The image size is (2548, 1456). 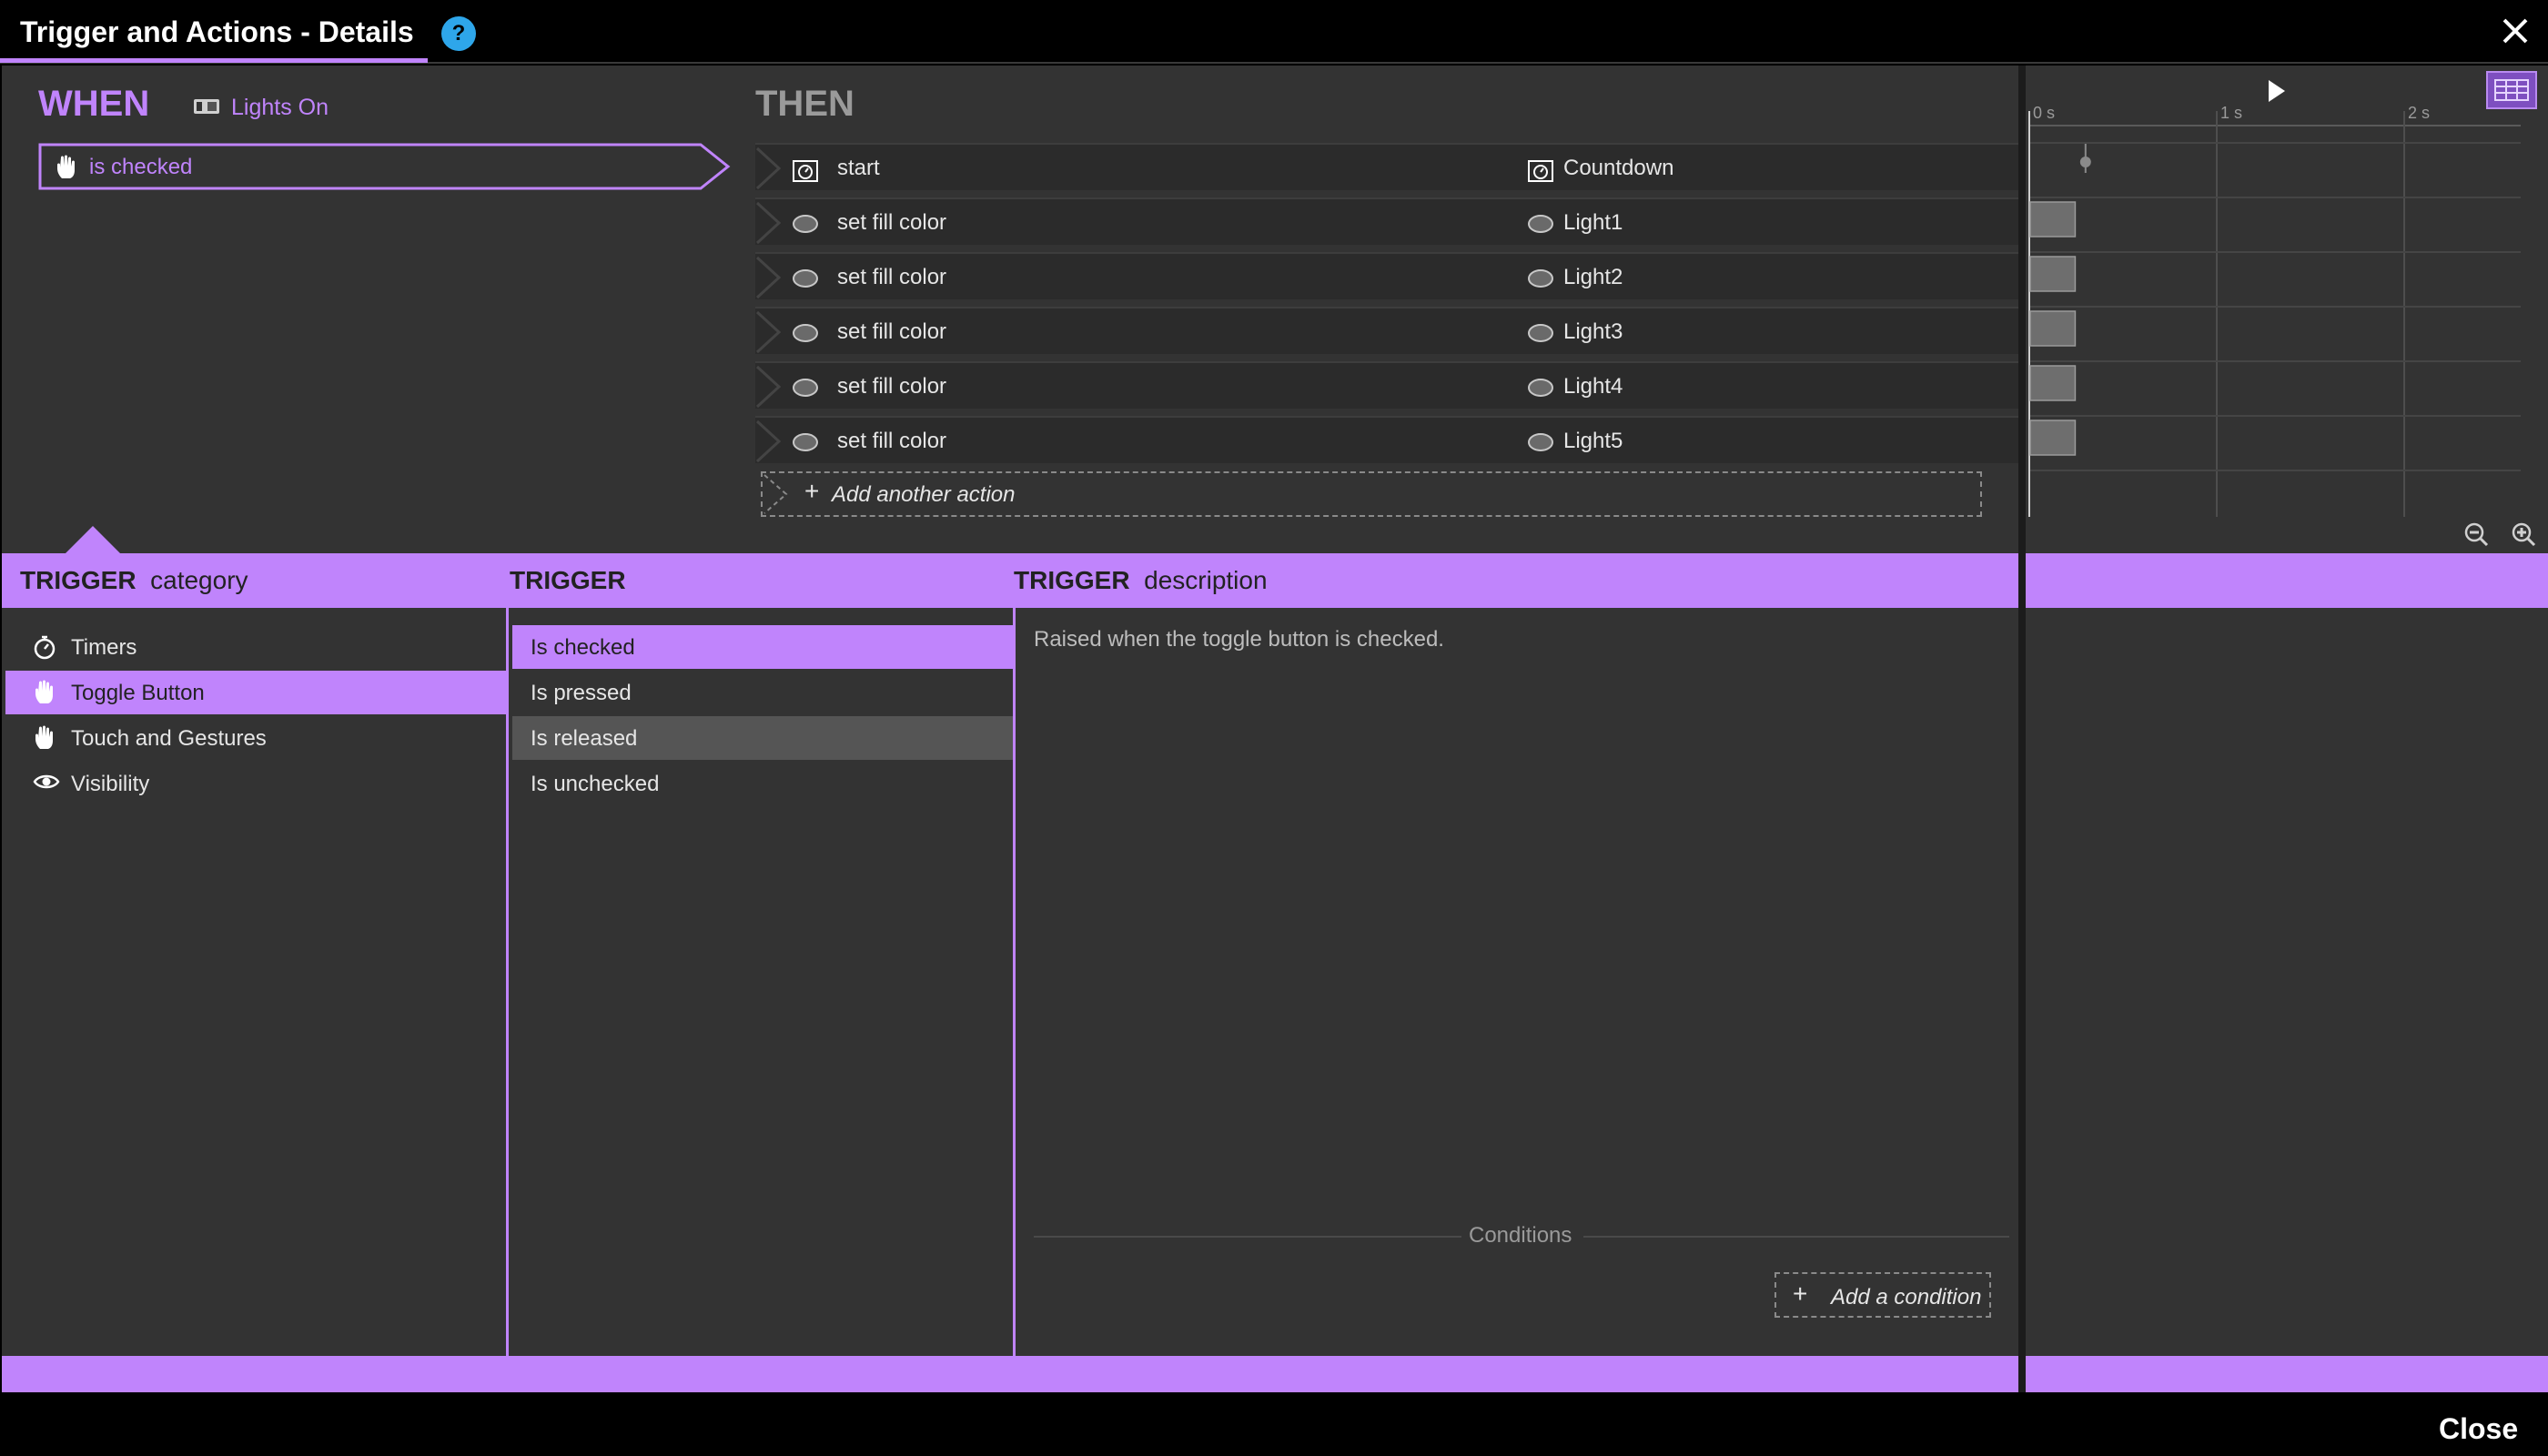 What do you see at coordinates (1907, 1297) in the screenshot?
I see `add-condition-label: Add a condition` at bounding box center [1907, 1297].